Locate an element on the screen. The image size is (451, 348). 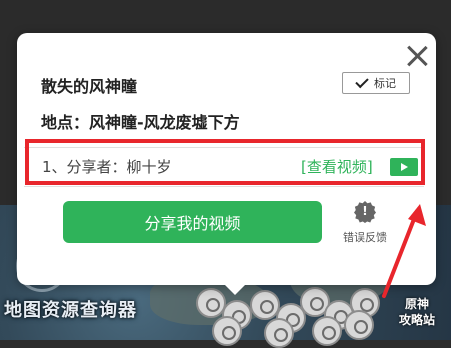
bug-report-icon: ! is located at coordinates (365, 212).